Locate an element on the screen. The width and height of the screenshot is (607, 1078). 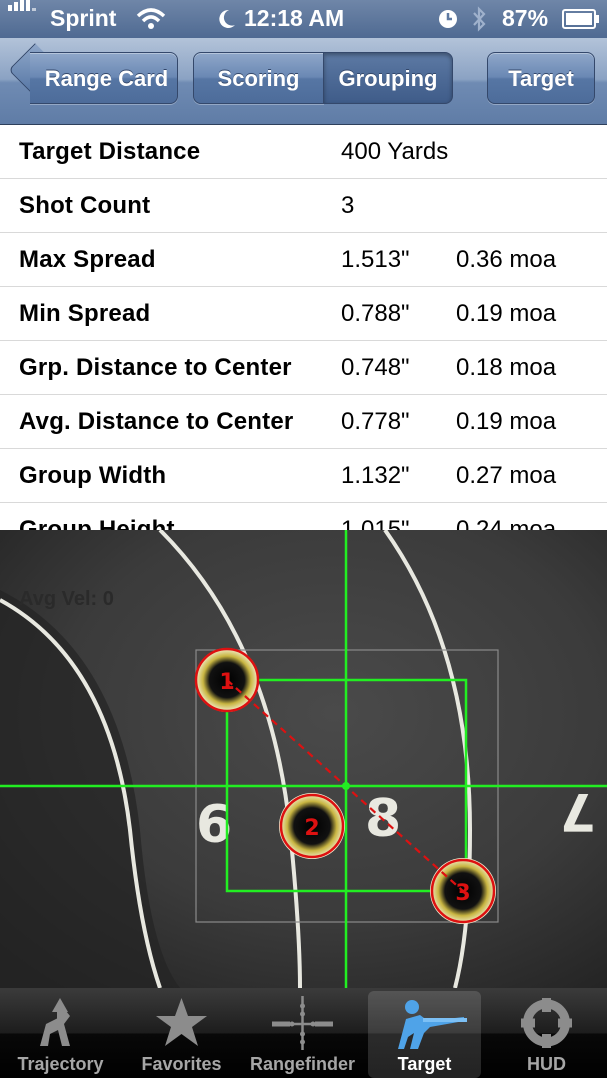
battery-percent: 87% is located at coordinates (525, 18).